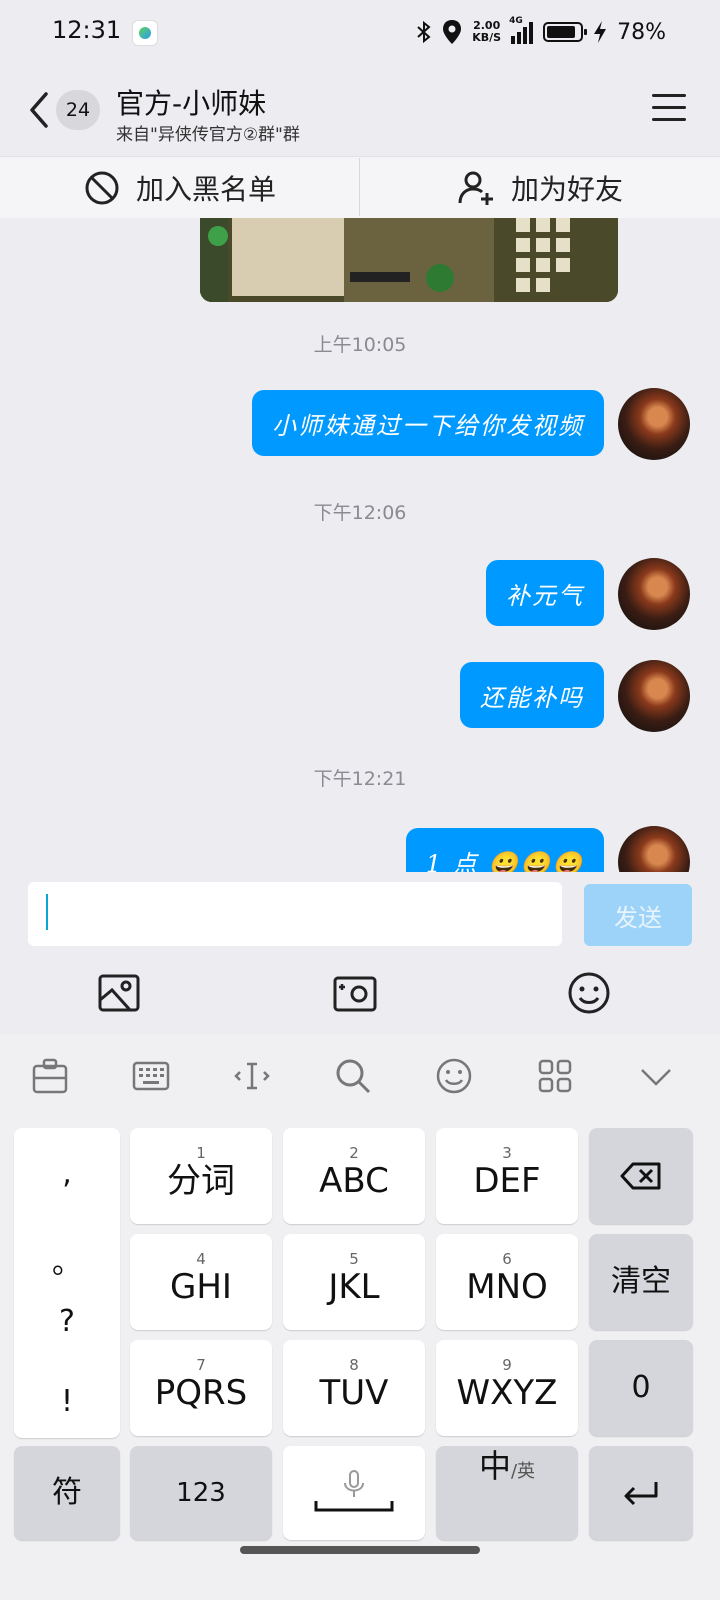 The width and height of the screenshot is (720, 1600). What do you see at coordinates (67, 1321) in the screenshot?
I see `punct-question-key: ?` at bounding box center [67, 1321].